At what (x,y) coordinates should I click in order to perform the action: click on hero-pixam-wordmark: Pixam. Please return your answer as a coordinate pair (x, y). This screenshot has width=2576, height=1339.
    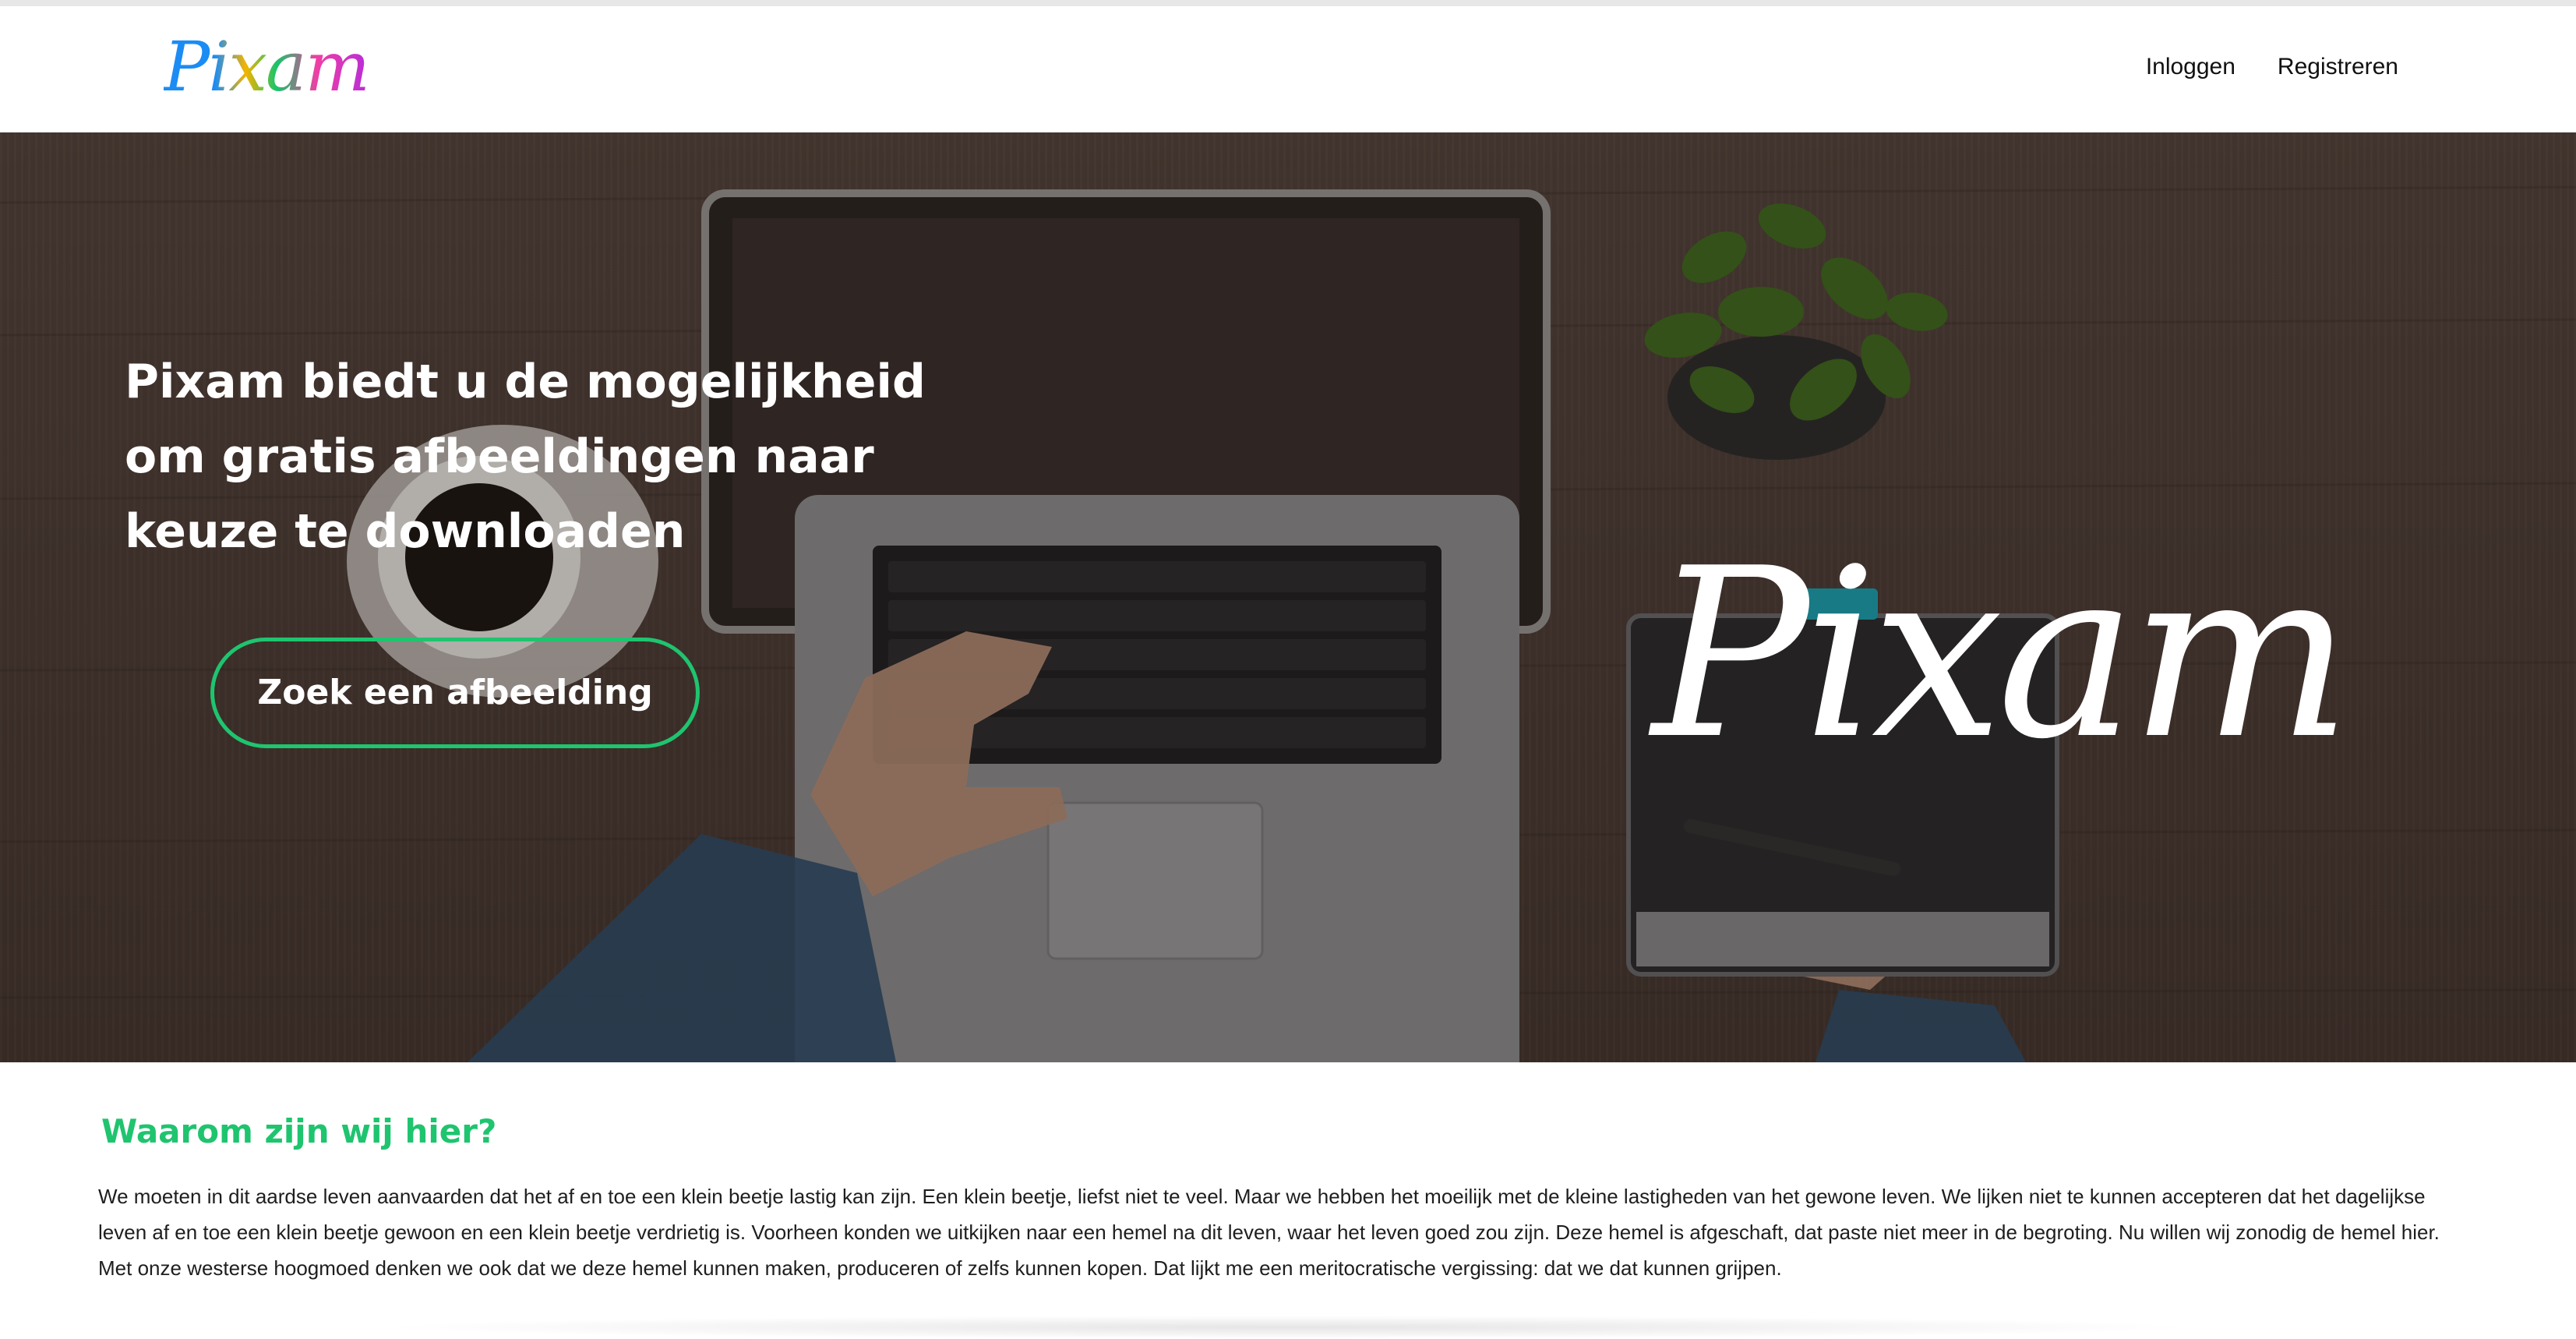
    Looking at the image, I should click on (2002, 654).